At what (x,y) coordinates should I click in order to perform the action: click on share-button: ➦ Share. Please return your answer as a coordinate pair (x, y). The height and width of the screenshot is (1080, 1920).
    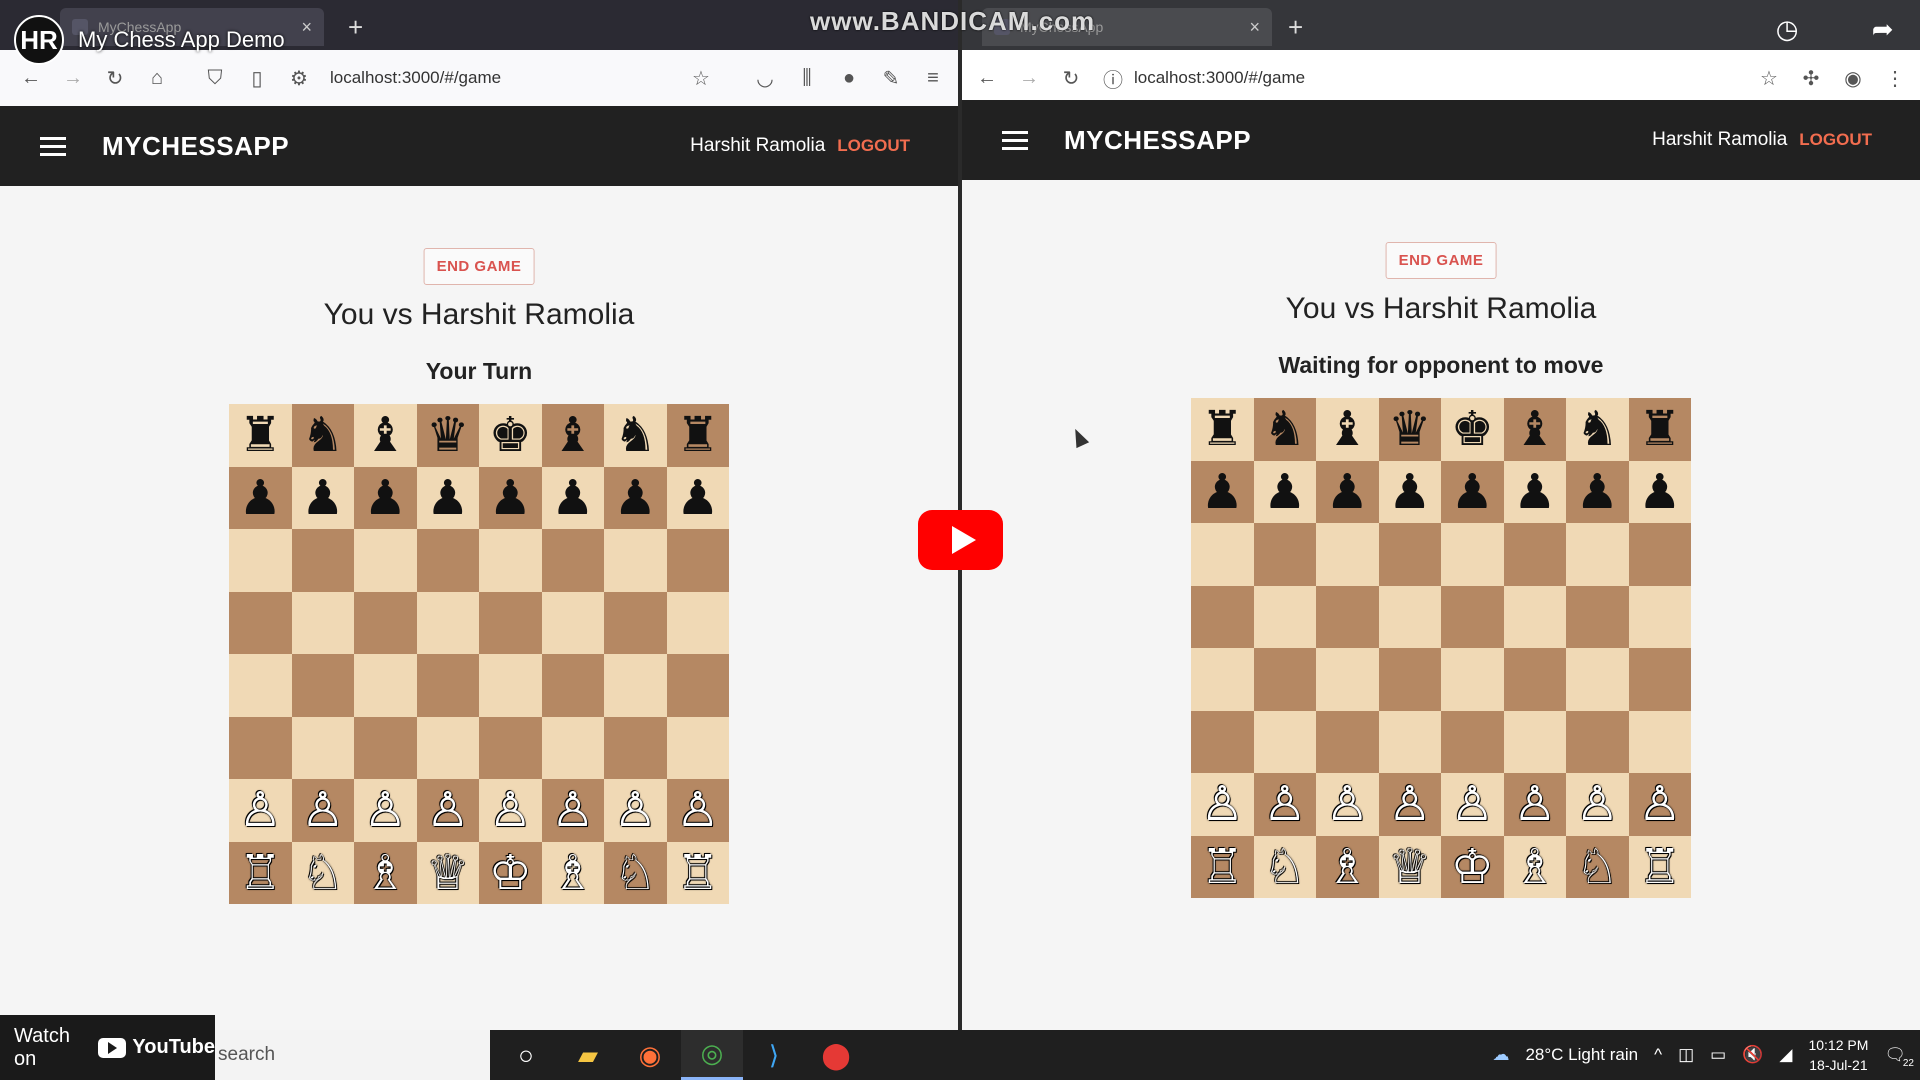
    Looking at the image, I should click on (1882, 41).